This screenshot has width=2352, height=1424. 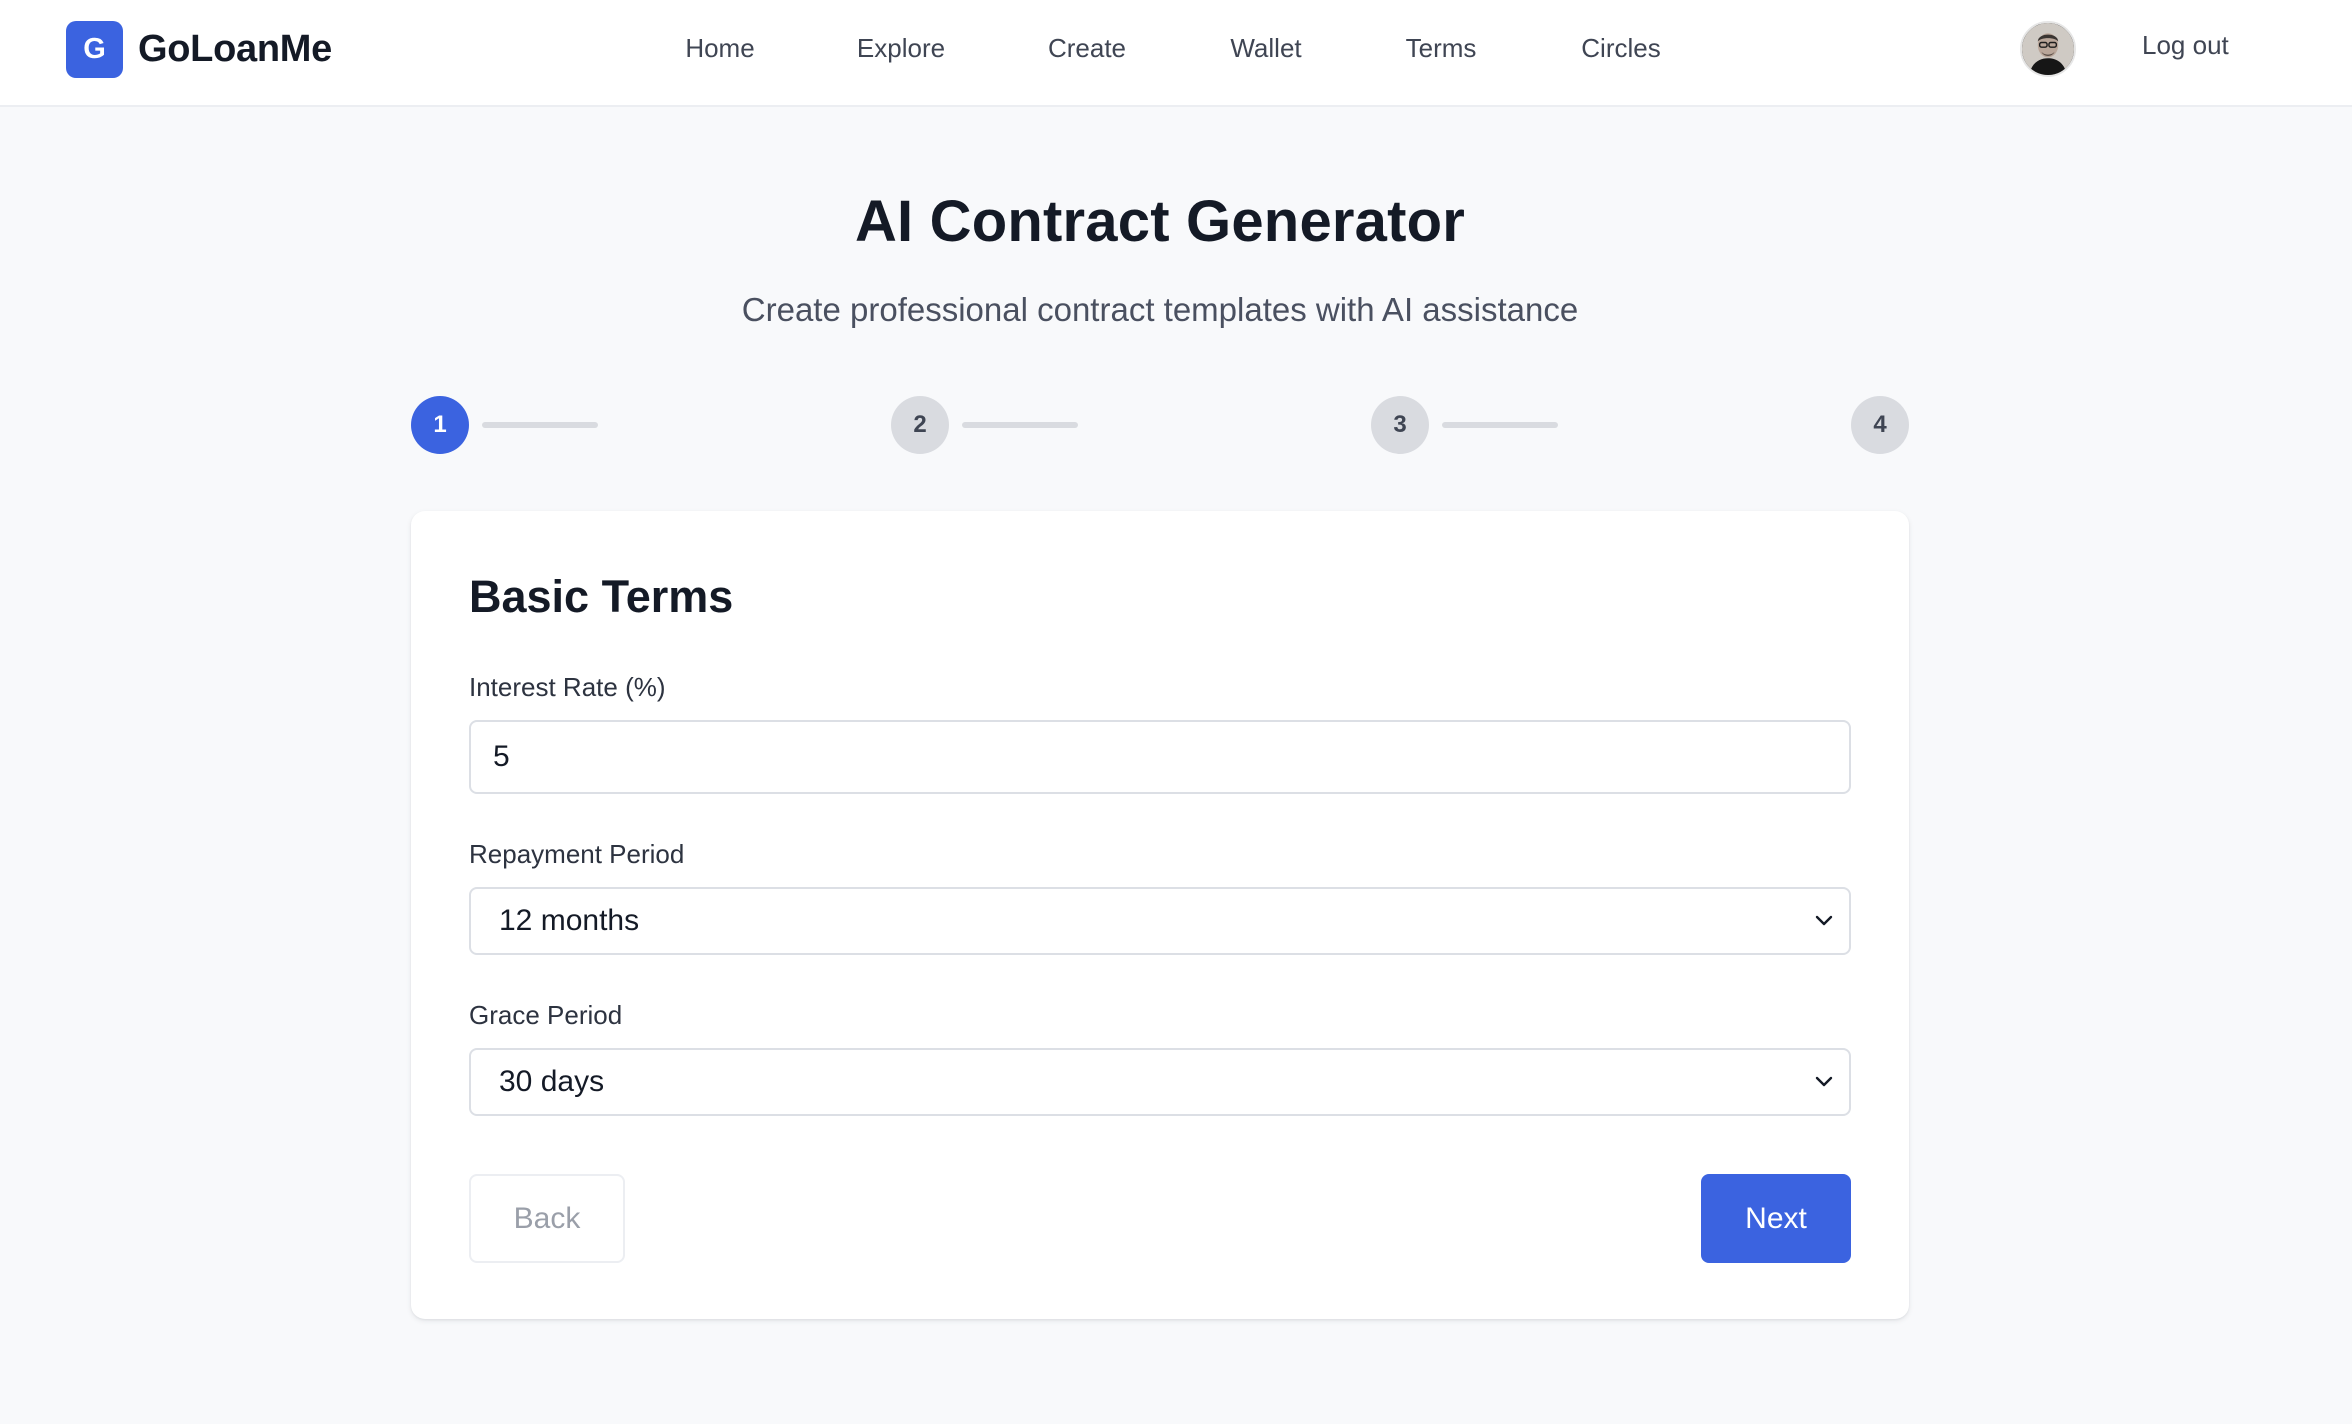 I want to click on section-title: Basic Terms, so click(x=601, y=596).